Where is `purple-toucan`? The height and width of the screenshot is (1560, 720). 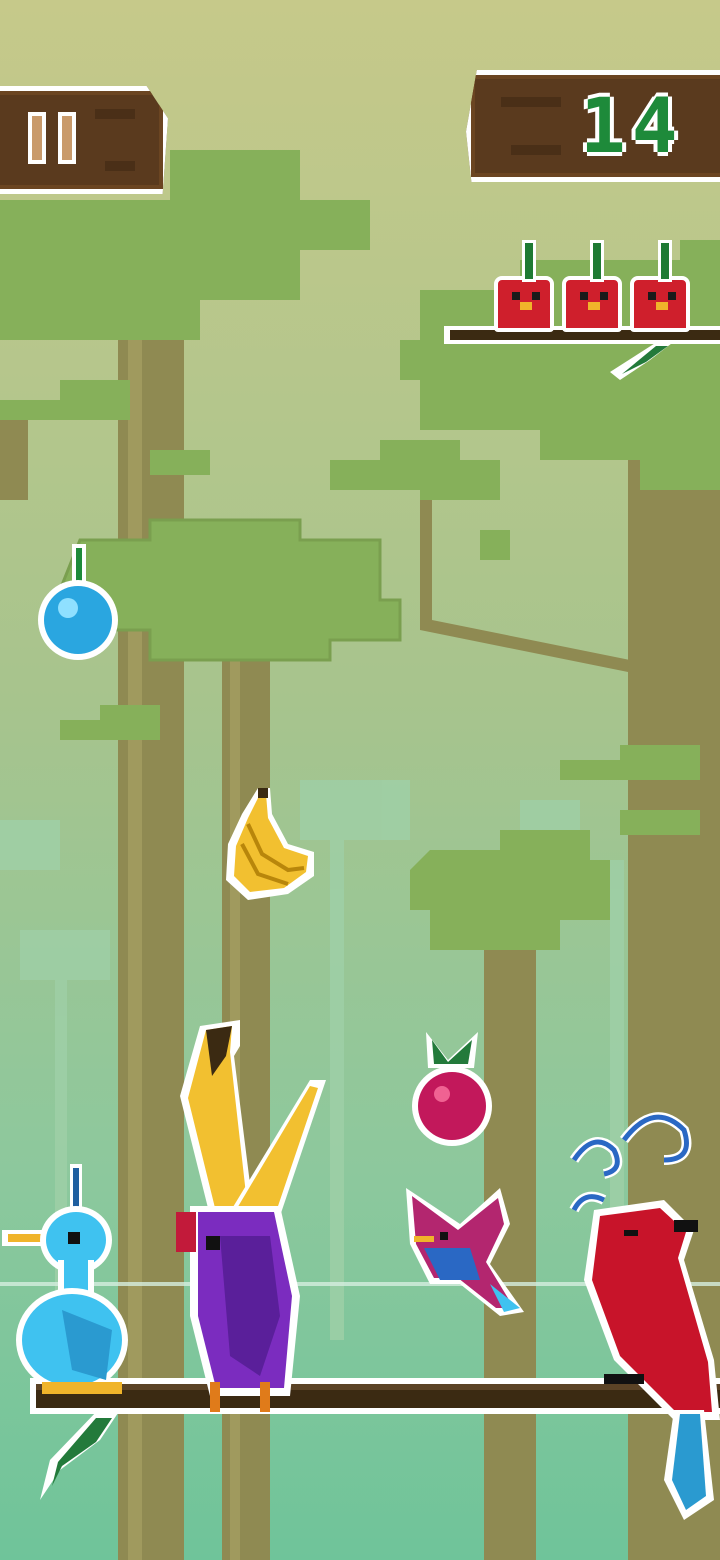 purple-toucan is located at coordinates (250, 1216).